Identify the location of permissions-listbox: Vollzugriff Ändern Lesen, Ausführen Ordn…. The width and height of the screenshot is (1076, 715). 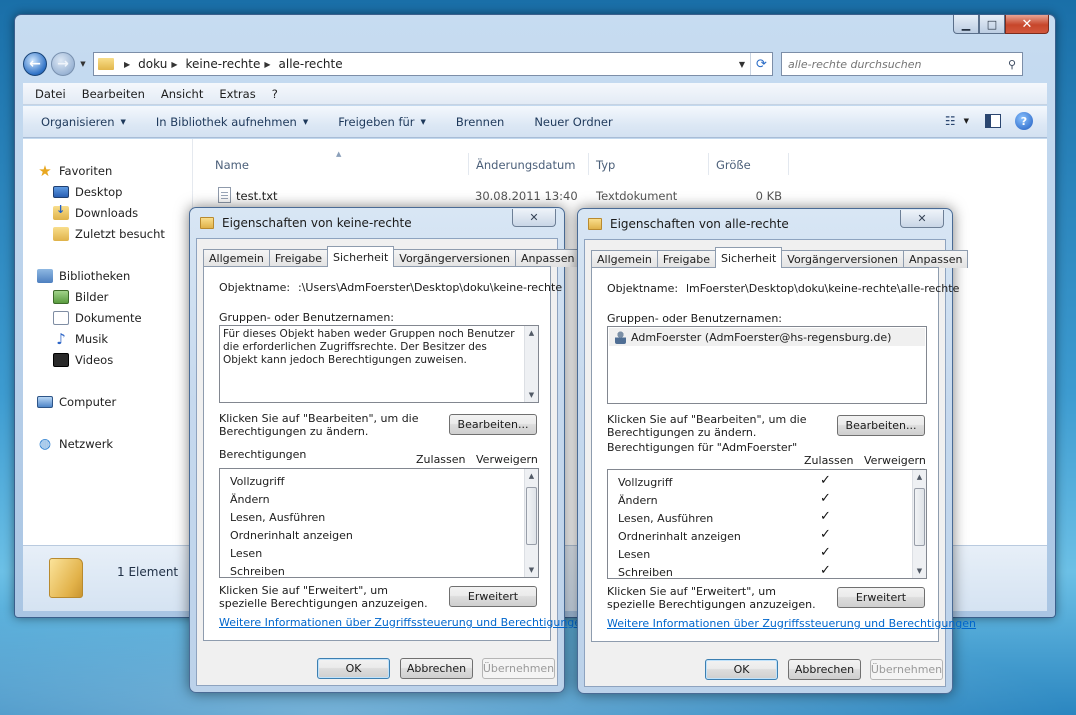
(379, 523).